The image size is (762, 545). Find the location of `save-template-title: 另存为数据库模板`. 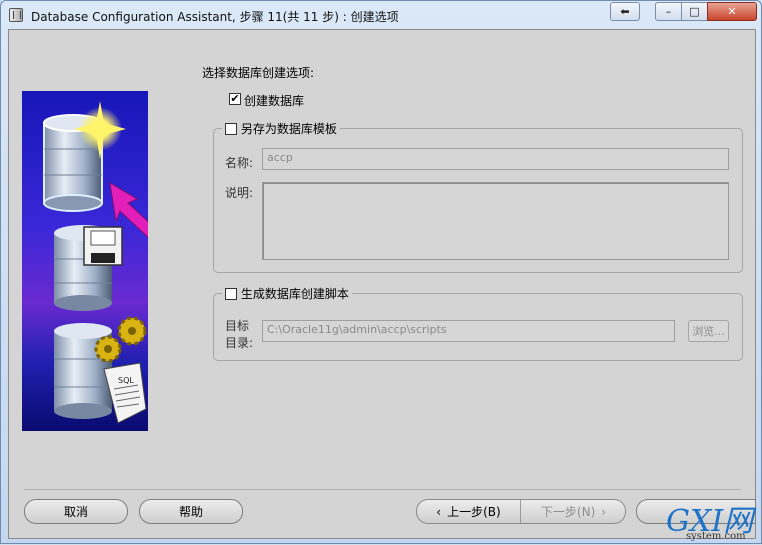

save-template-title: 另存为数据库模板 is located at coordinates (281, 128).